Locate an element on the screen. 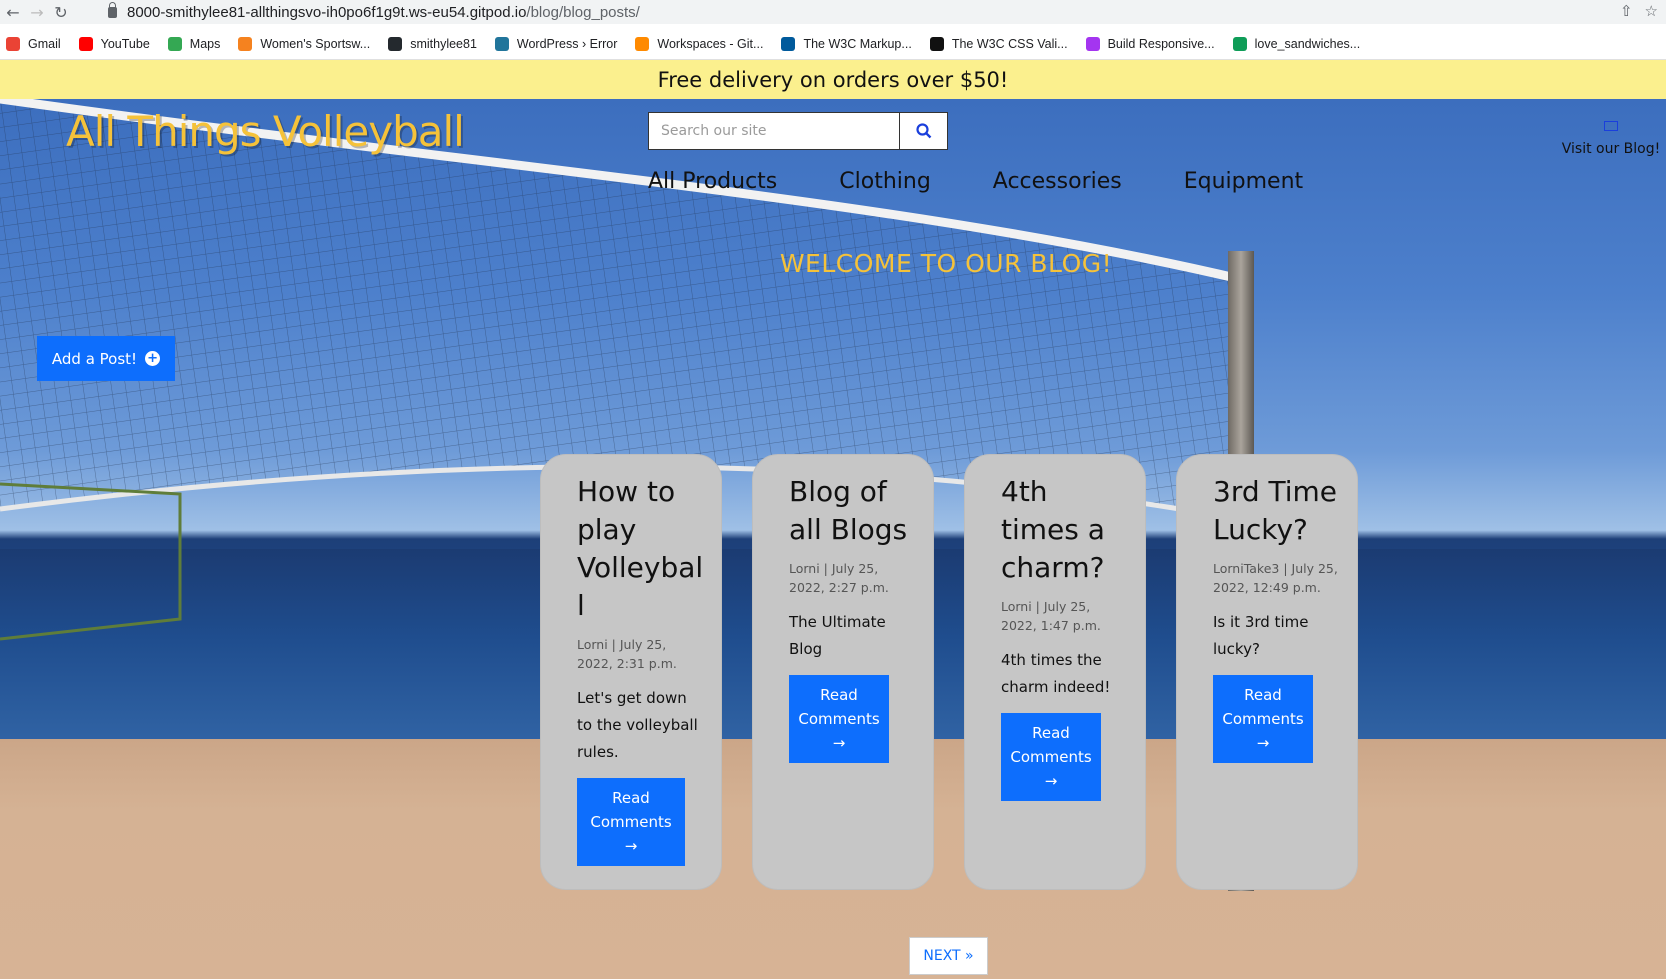 The image size is (1666, 979). search-icon is located at coordinates (923, 131).